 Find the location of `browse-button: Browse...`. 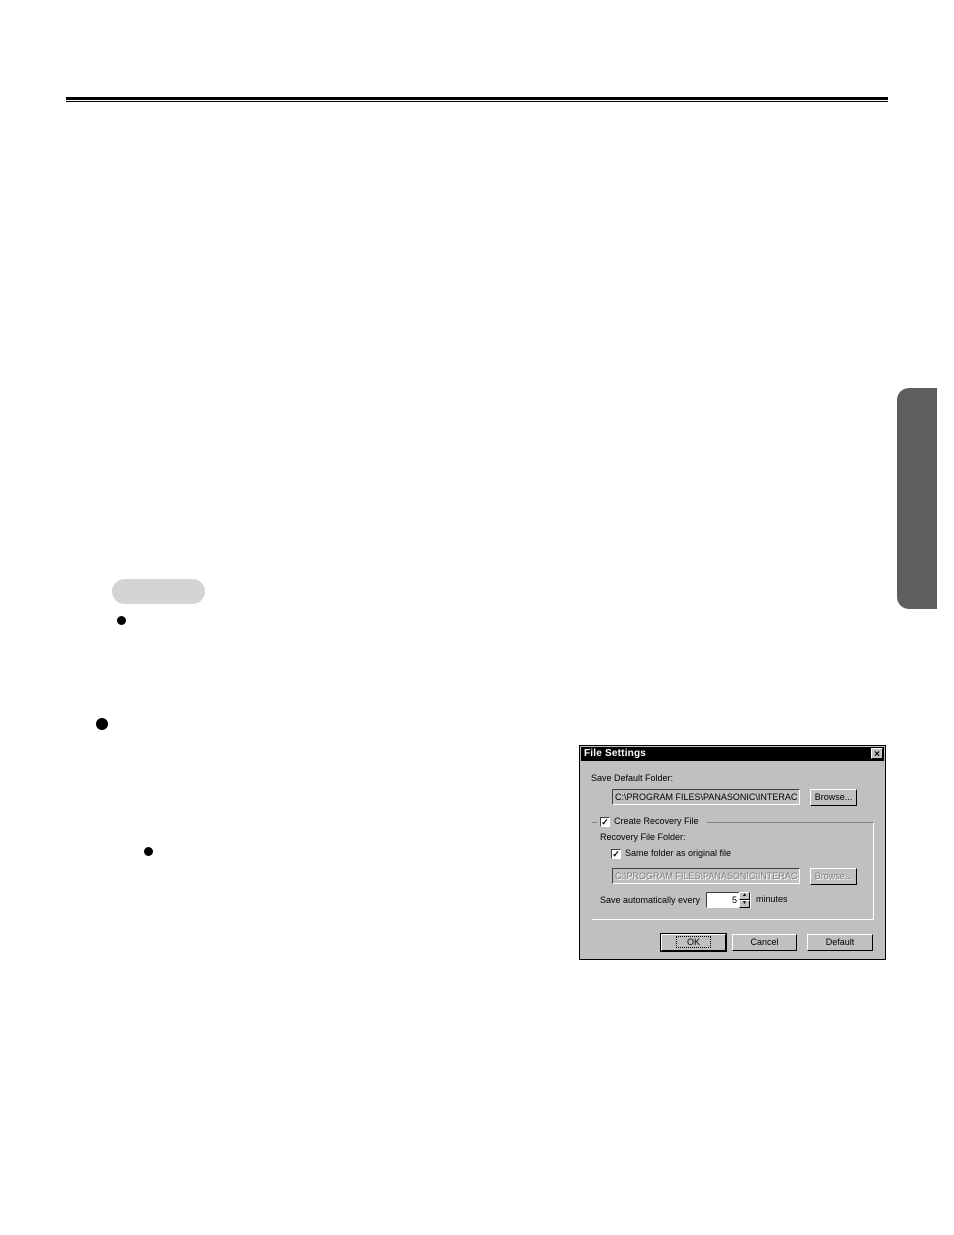

browse-button: Browse... is located at coordinates (833, 797).